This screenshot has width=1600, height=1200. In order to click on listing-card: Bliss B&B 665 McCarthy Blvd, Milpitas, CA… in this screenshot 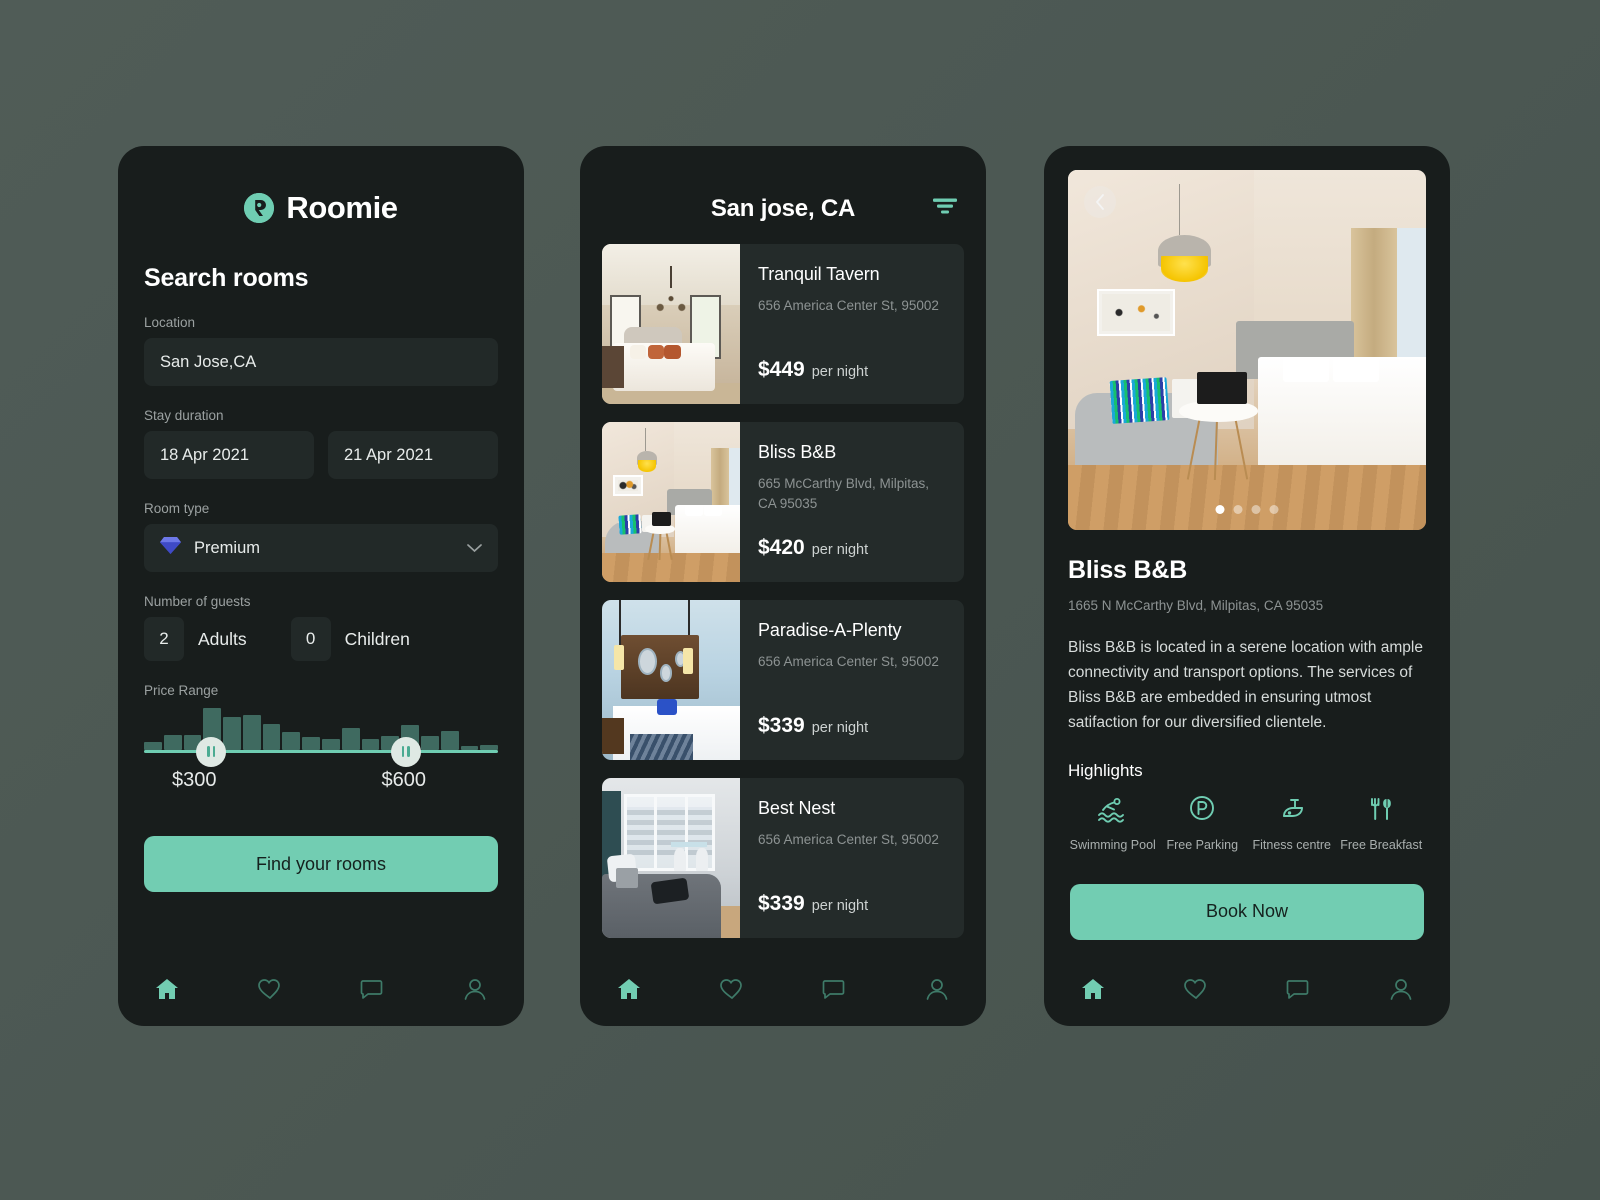, I will do `click(783, 502)`.